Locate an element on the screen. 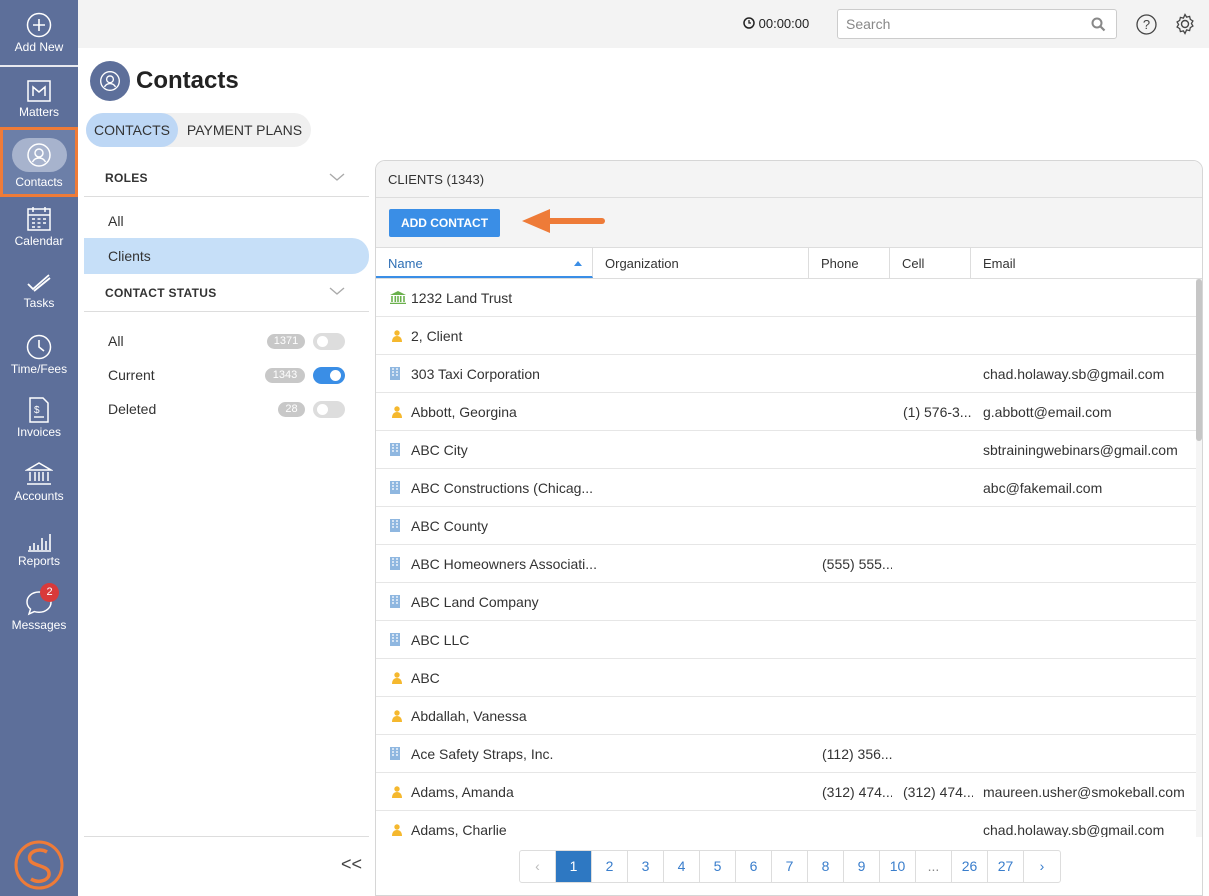 This screenshot has height=896, width=1209. tasks-check-icon is located at coordinates (39, 283).